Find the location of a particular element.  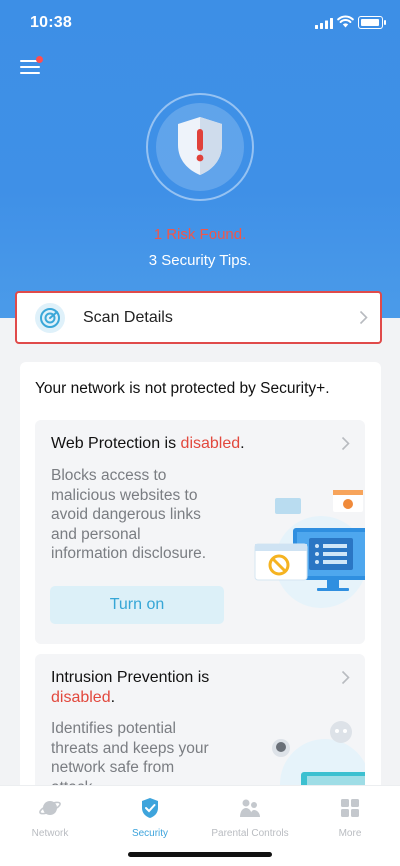

intrusion-prevention-title: Intrusion Prevention is disabled. is located at coordinates (130, 687).